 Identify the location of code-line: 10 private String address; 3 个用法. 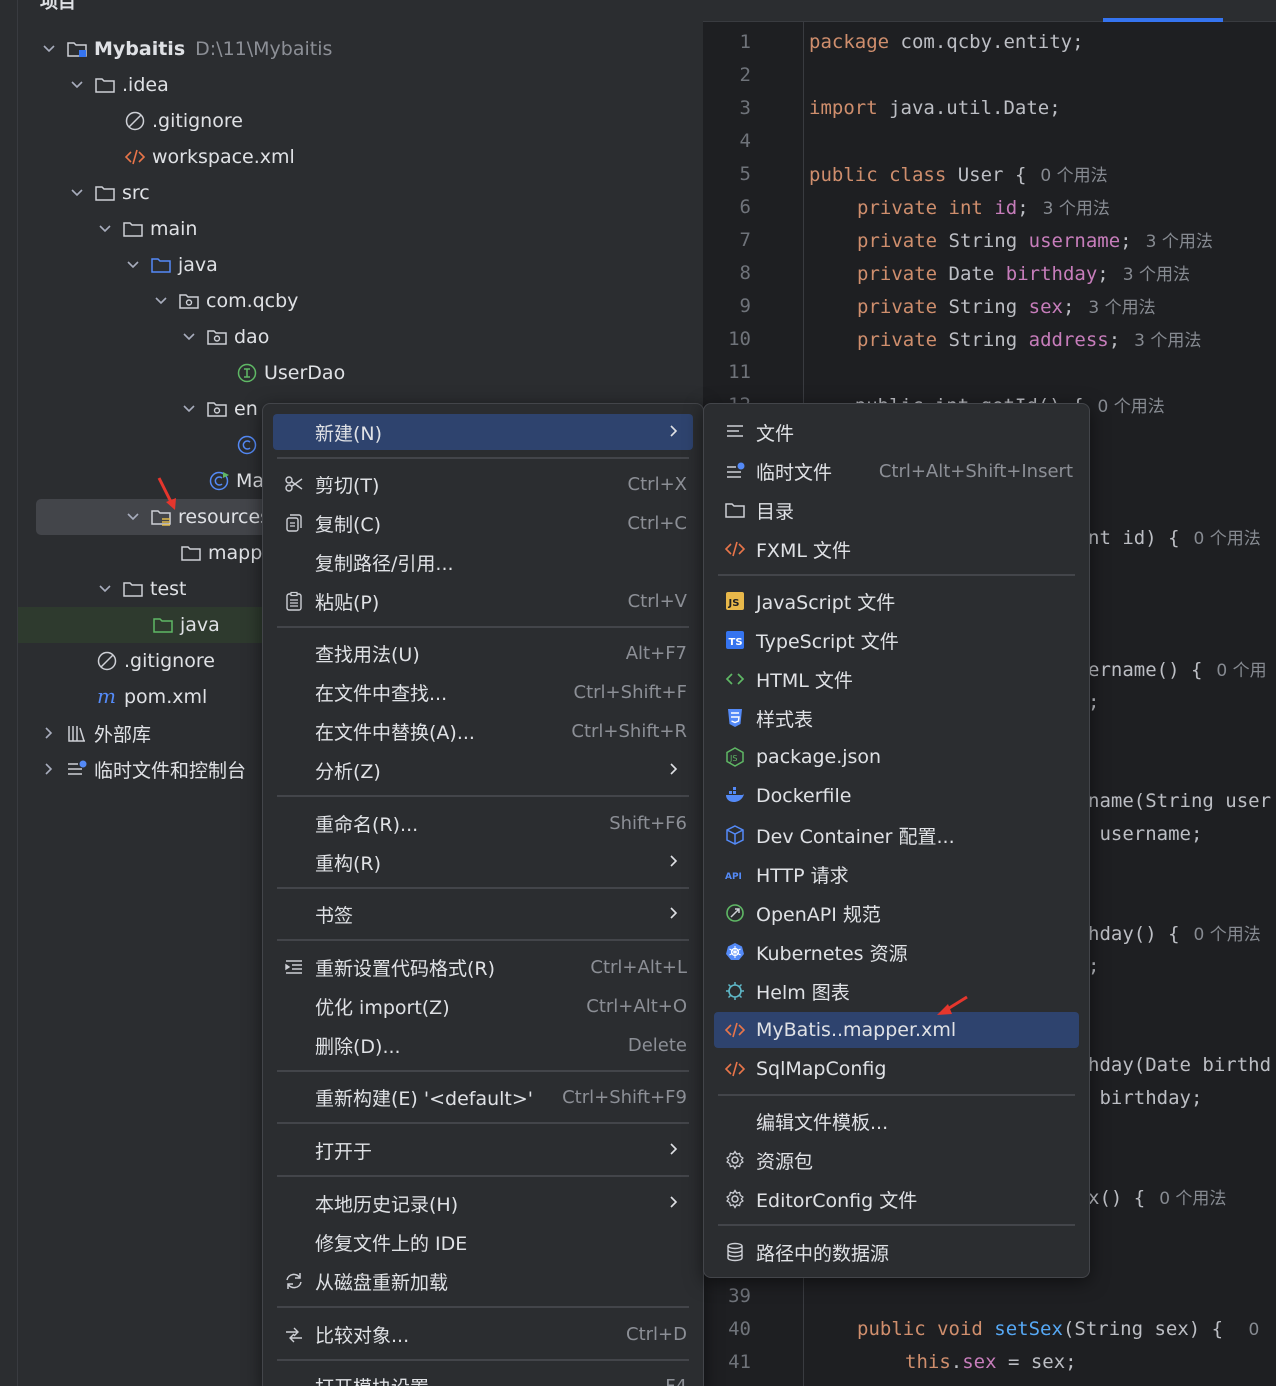
(989, 338).